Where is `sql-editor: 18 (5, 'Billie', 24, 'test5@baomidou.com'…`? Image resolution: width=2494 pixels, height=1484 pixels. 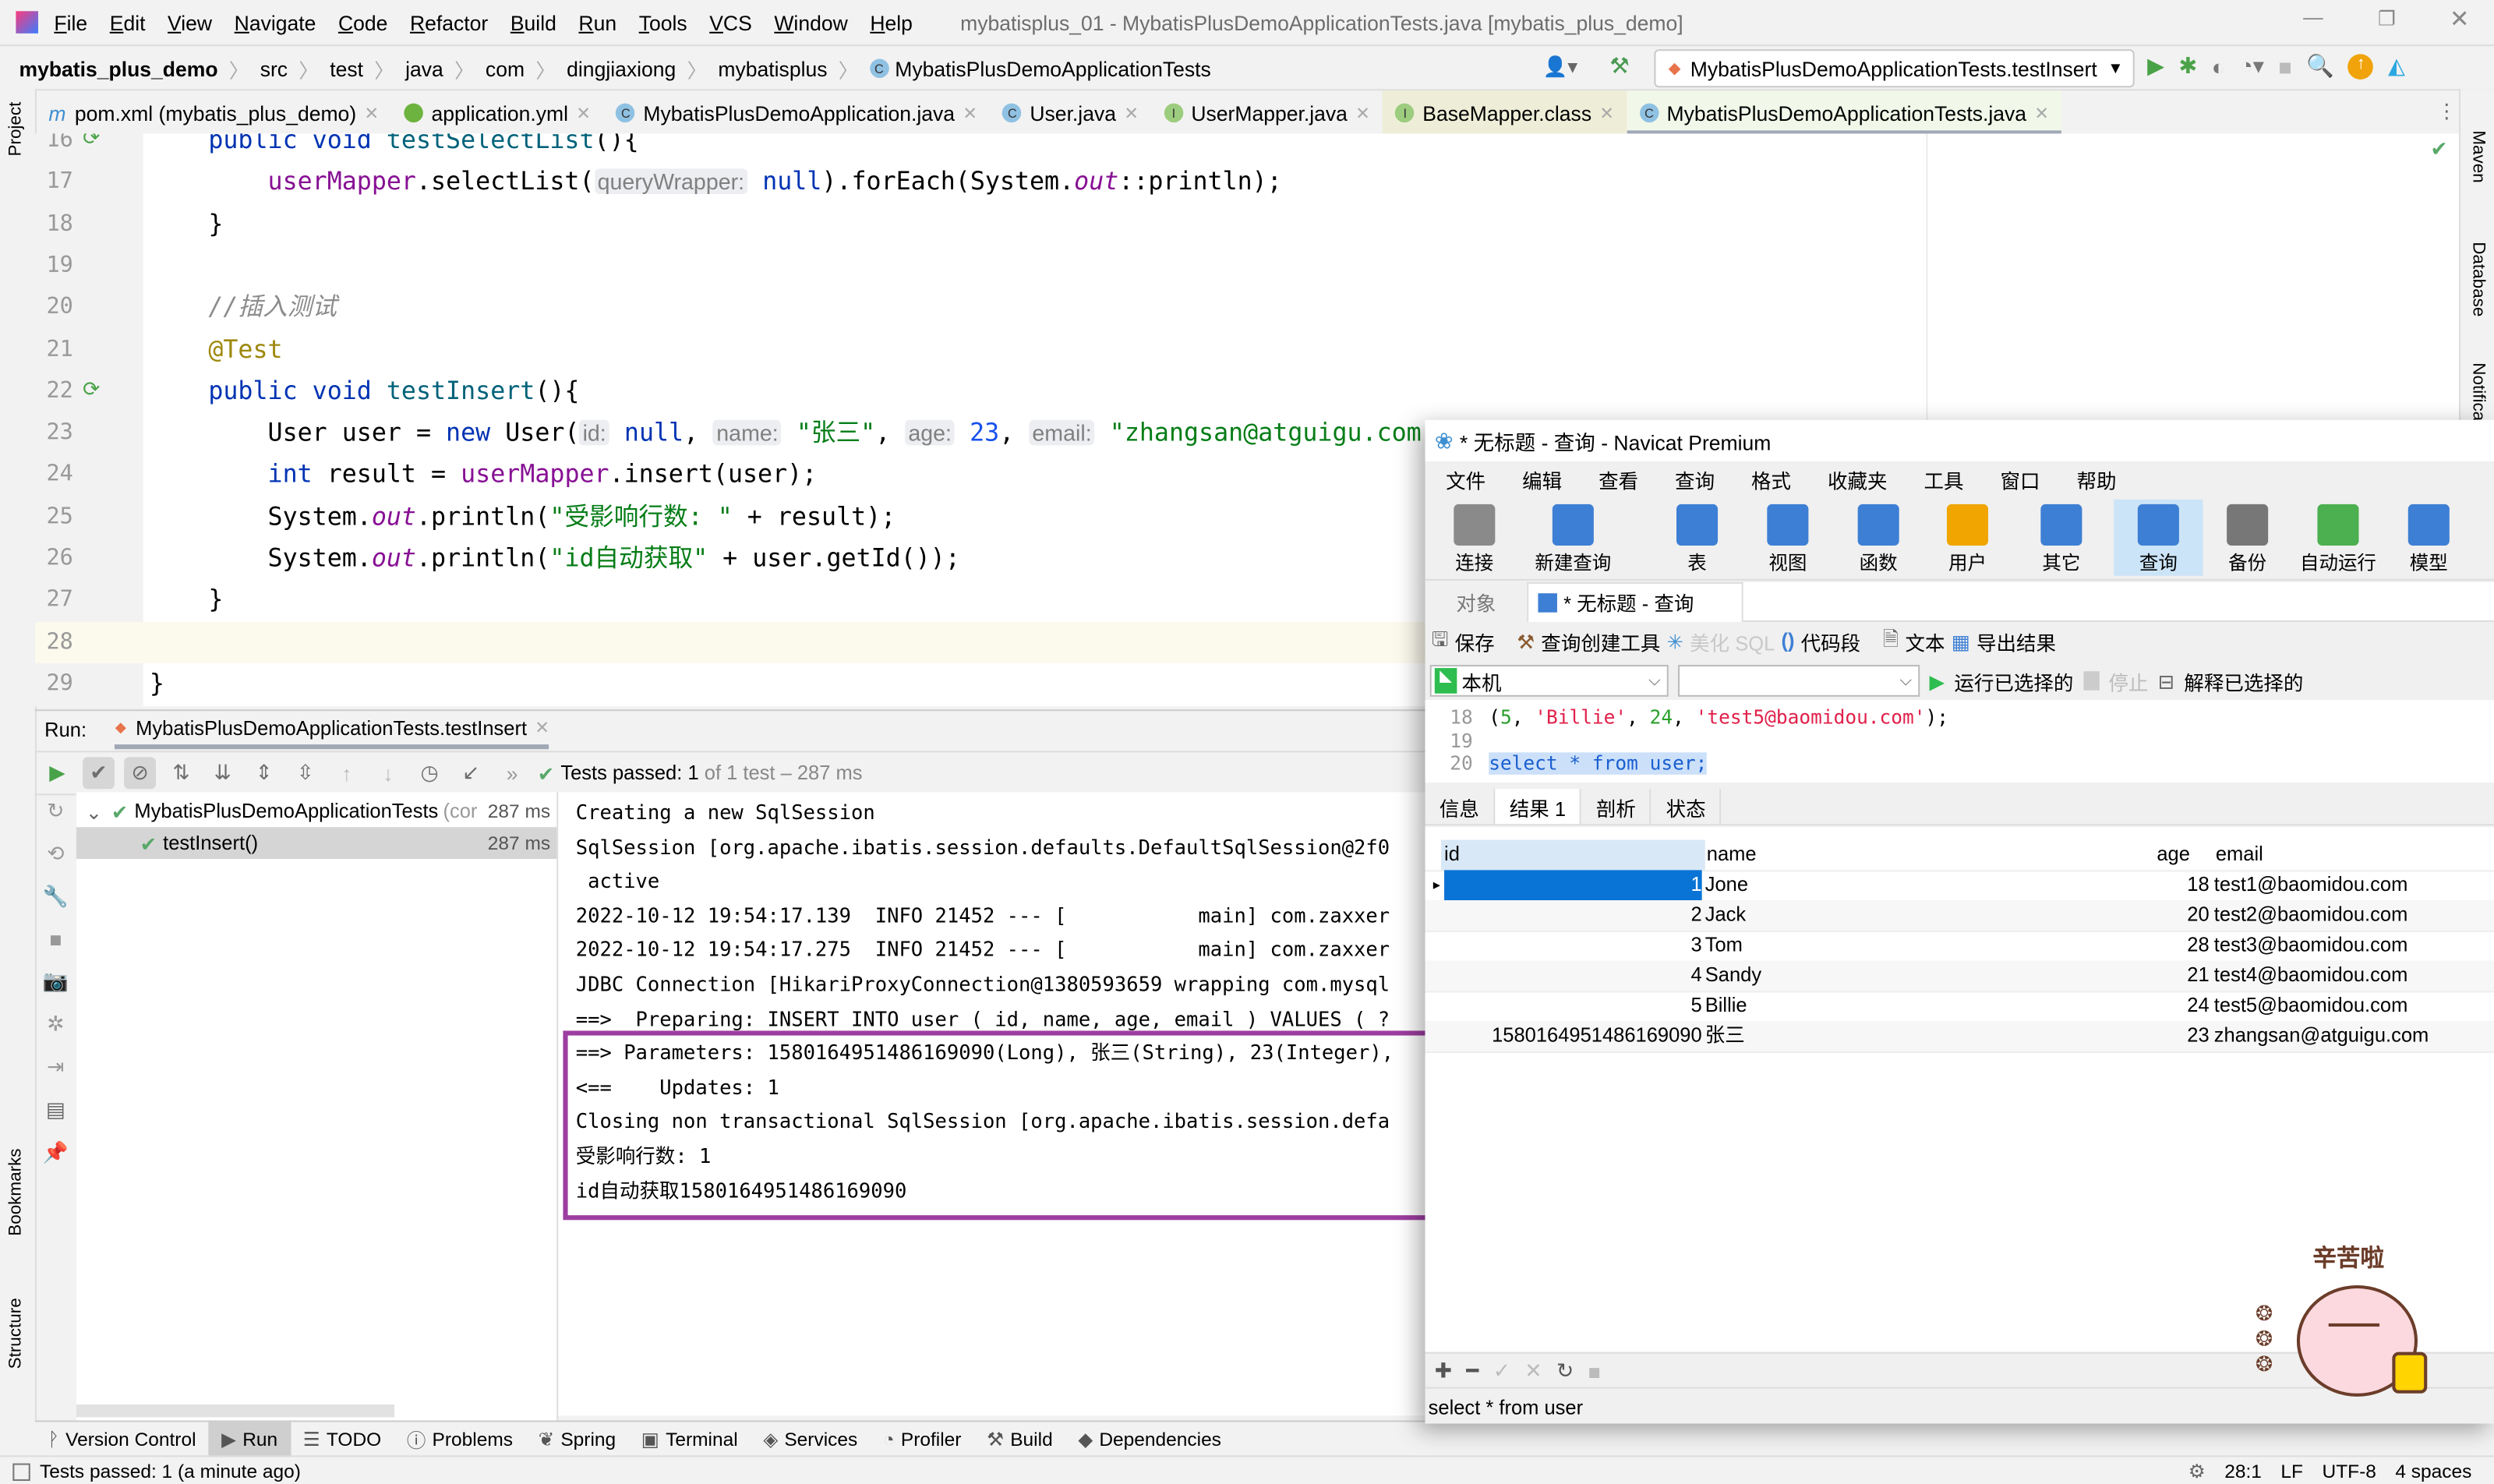
sql-editor: 18 (5, 'Billie', 24, 'test5@baomidou.com'… is located at coordinates (1960, 741).